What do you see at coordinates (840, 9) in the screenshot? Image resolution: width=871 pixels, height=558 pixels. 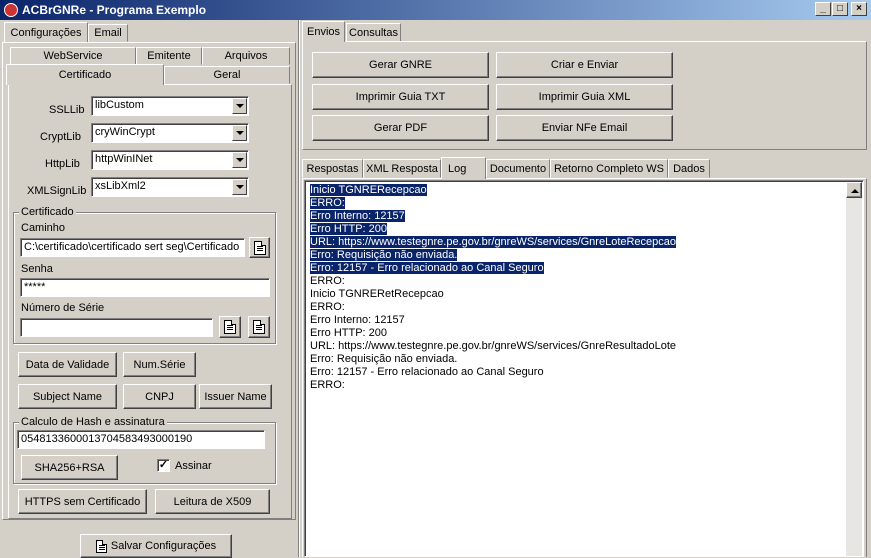 I see `maximize-button: □` at bounding box center [840, 9].